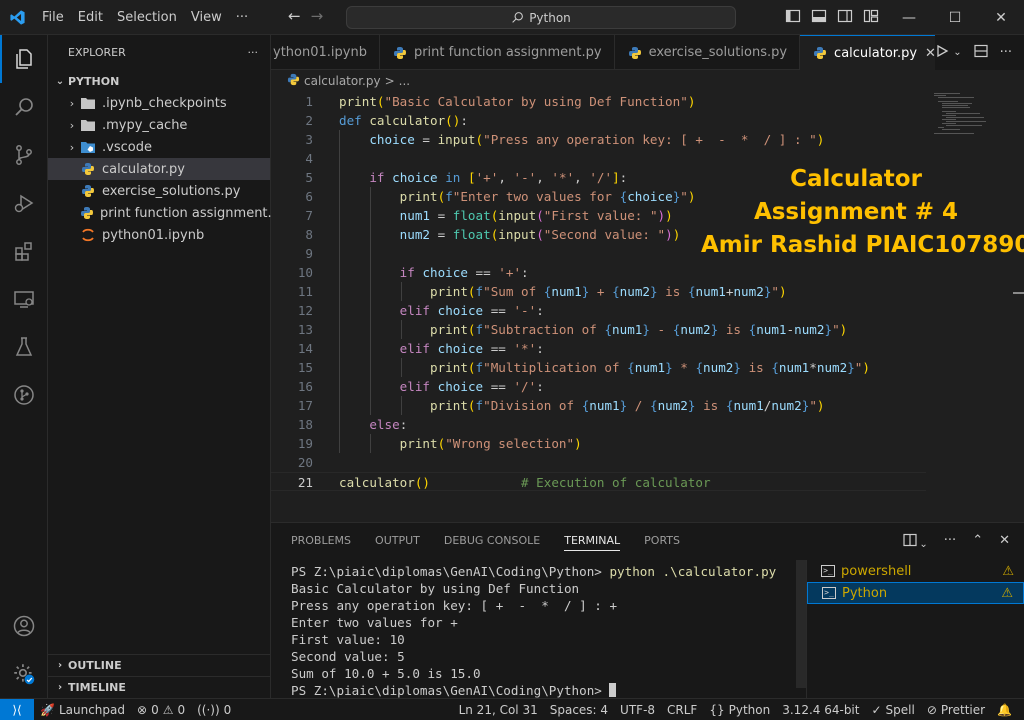 The height and width of the screenshot is (720, 1024). What do you see at coordinates (253, 52) in the screenshot?
I see `explorer-more-button: ···` at bounding box center [253, 52].